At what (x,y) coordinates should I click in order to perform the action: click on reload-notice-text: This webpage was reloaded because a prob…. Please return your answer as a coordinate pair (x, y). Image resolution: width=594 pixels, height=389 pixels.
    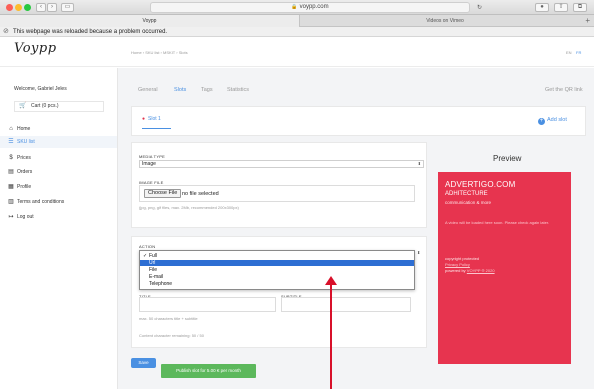
    Looking at the image, I should click on (90, 32).